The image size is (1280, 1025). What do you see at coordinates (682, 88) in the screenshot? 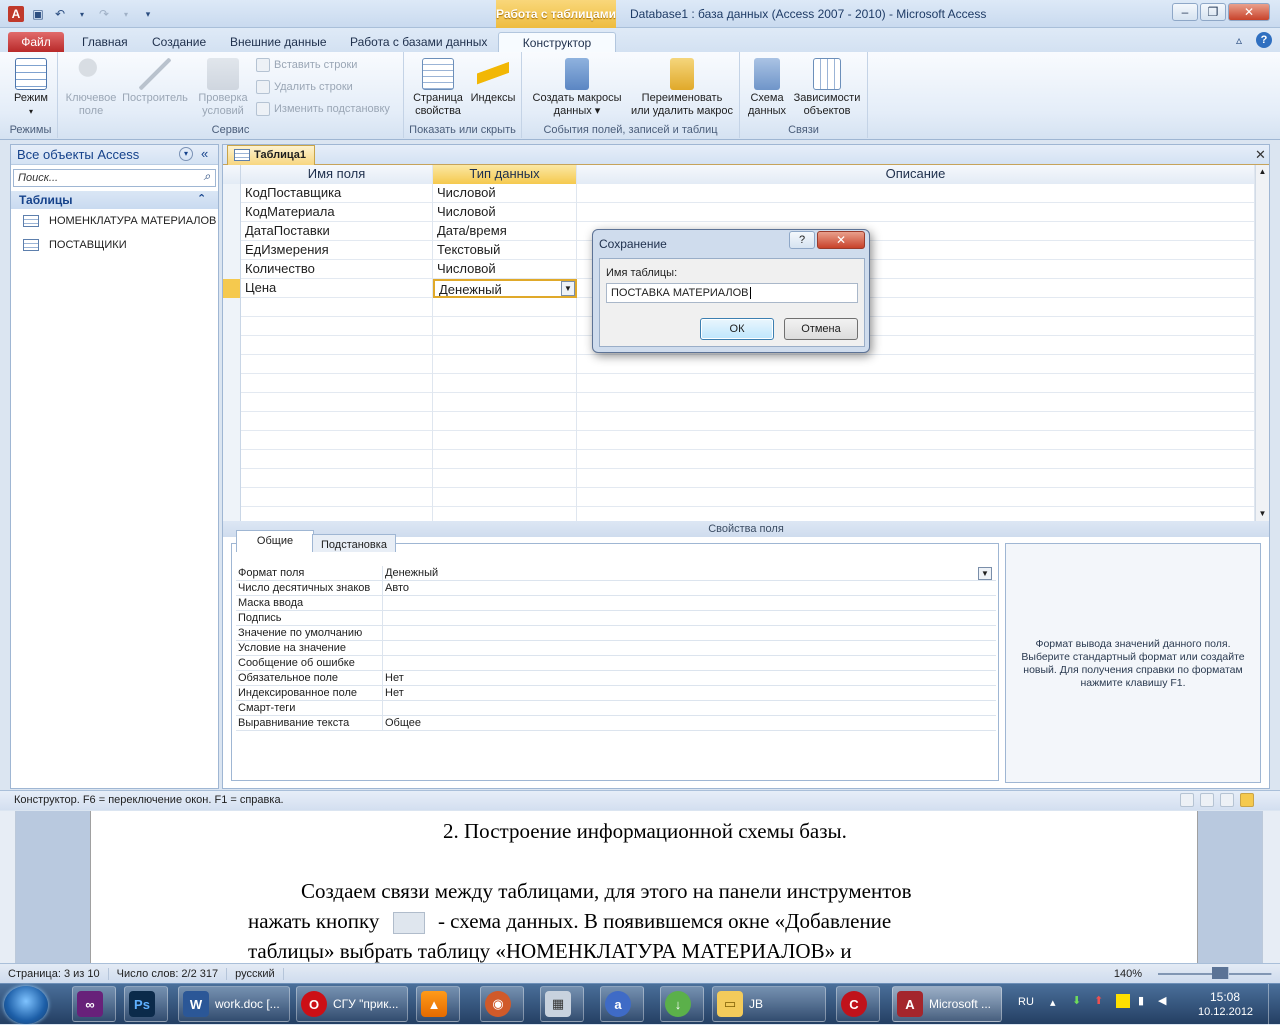
I see `rename-delete-macro-button: Переименовать или удалить макрос` at bounding box center [682, 88].